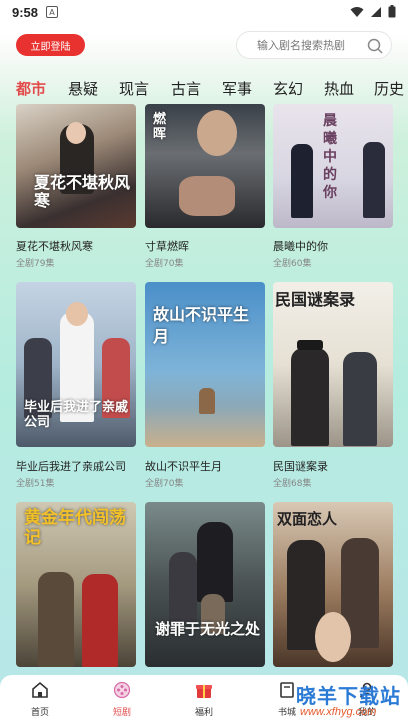  Describe the element at coordinates (288, 88) in the screenshot. I see `tab-xuanhuan: 玄幻` at that location.